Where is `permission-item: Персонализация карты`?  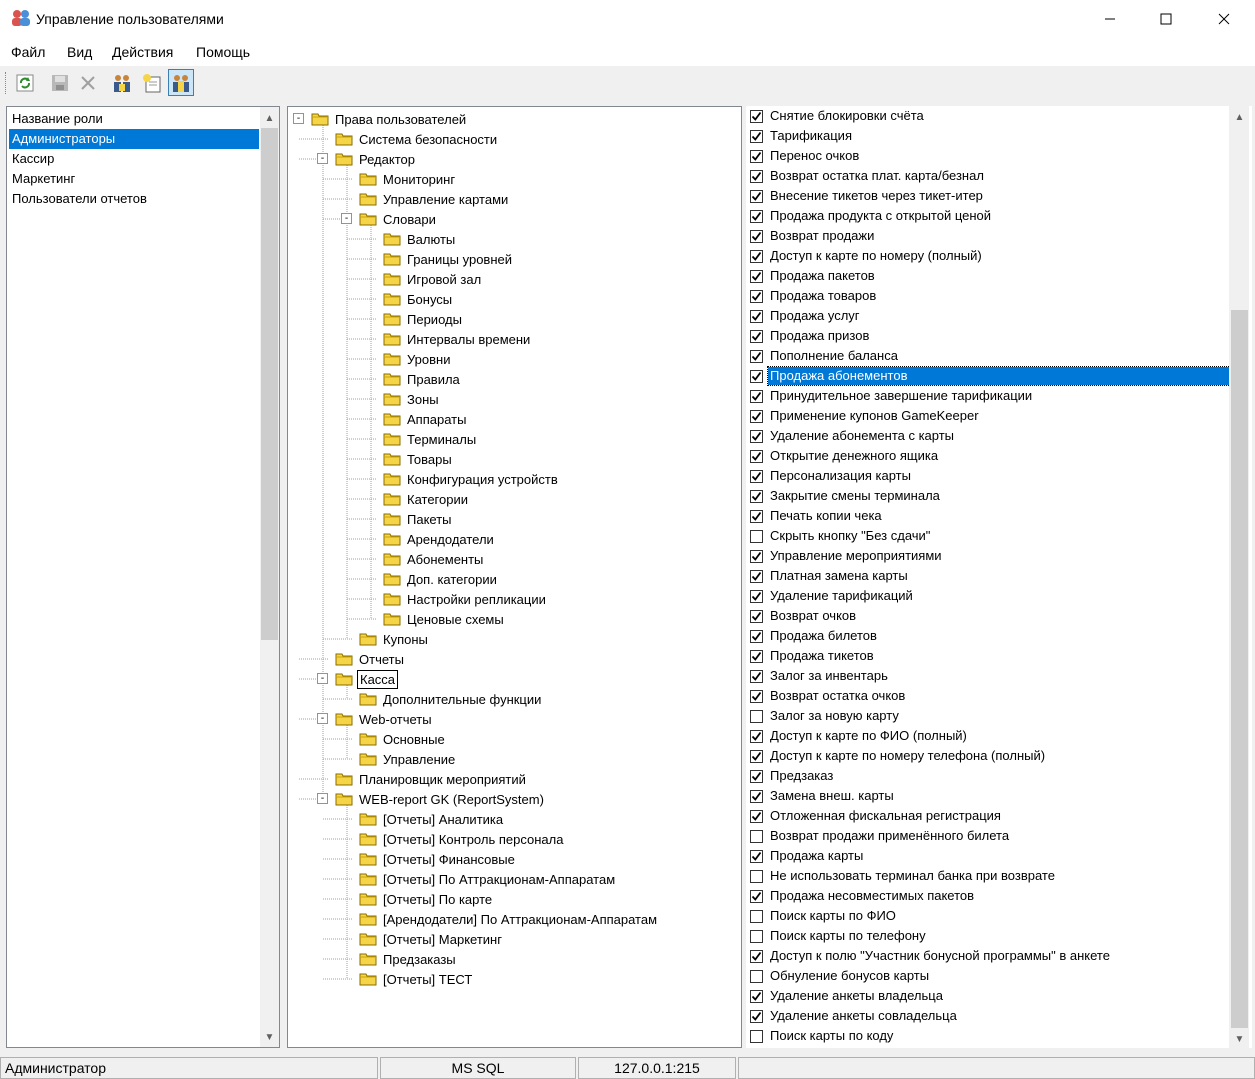 permission-item: Персонализация карты is located at coordinates (831, 476).